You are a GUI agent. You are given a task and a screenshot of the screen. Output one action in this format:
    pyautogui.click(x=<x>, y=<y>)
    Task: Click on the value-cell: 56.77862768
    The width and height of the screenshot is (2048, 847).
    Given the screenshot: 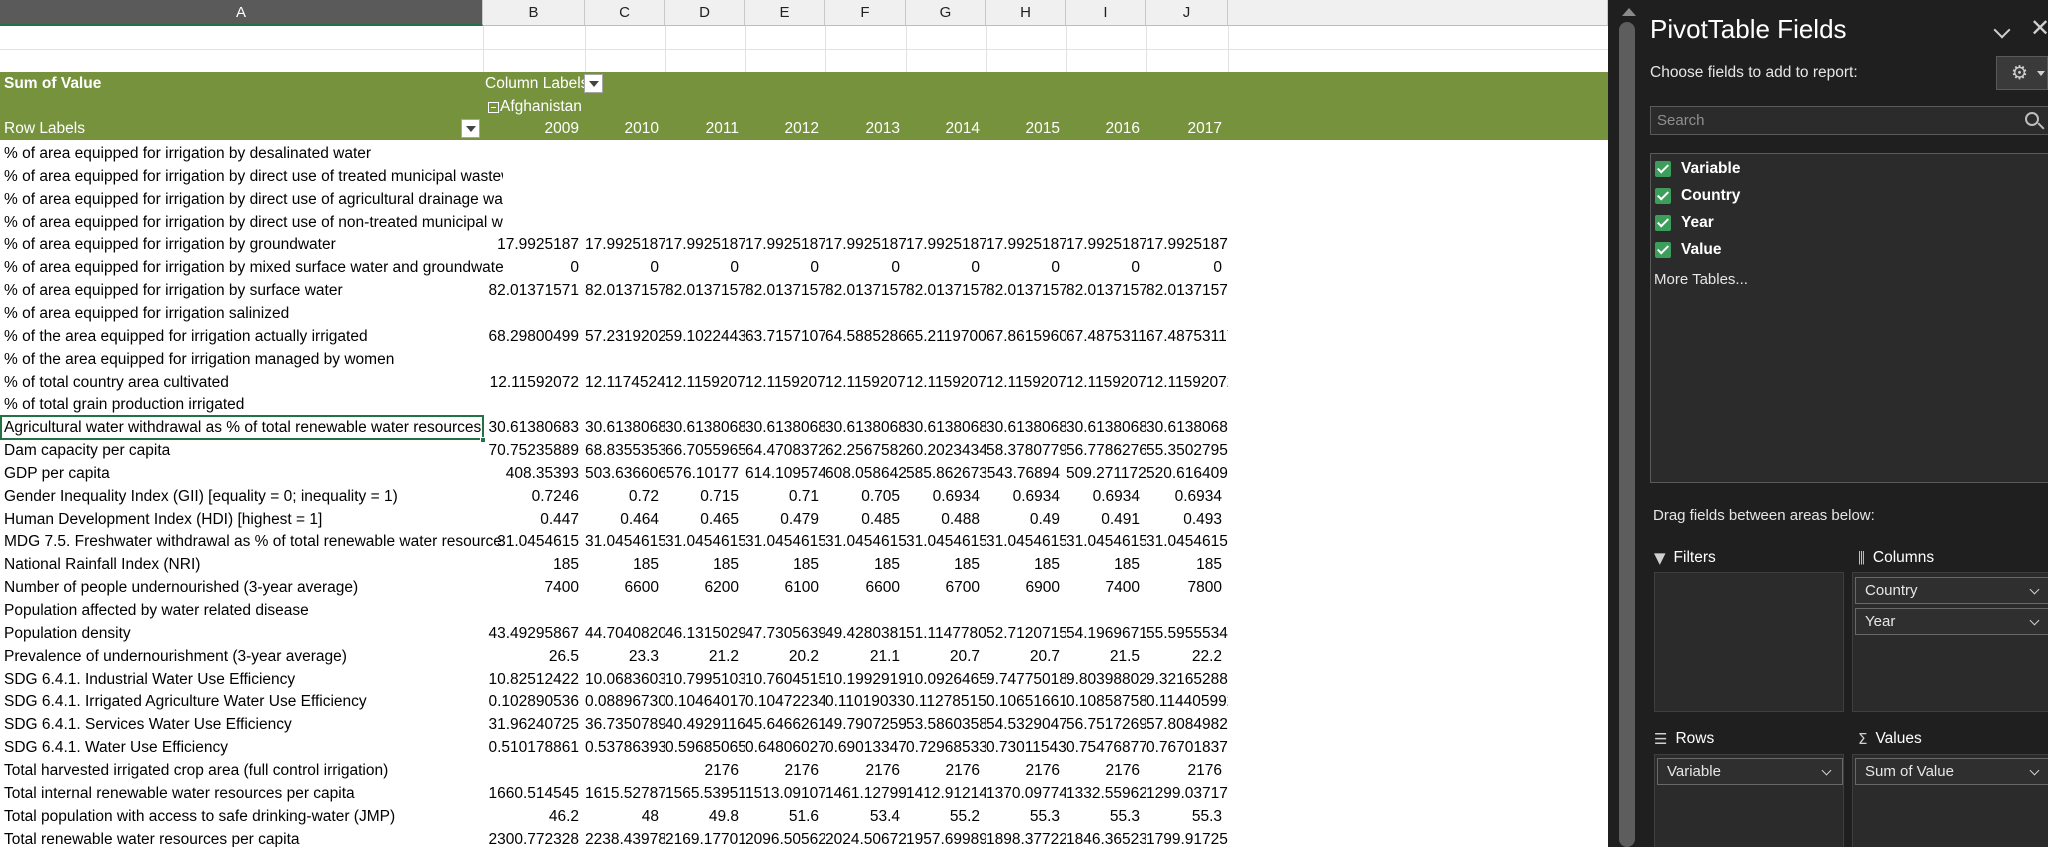 What is the action you would take?
    pyautogui.click(x=1106, y=450)
    